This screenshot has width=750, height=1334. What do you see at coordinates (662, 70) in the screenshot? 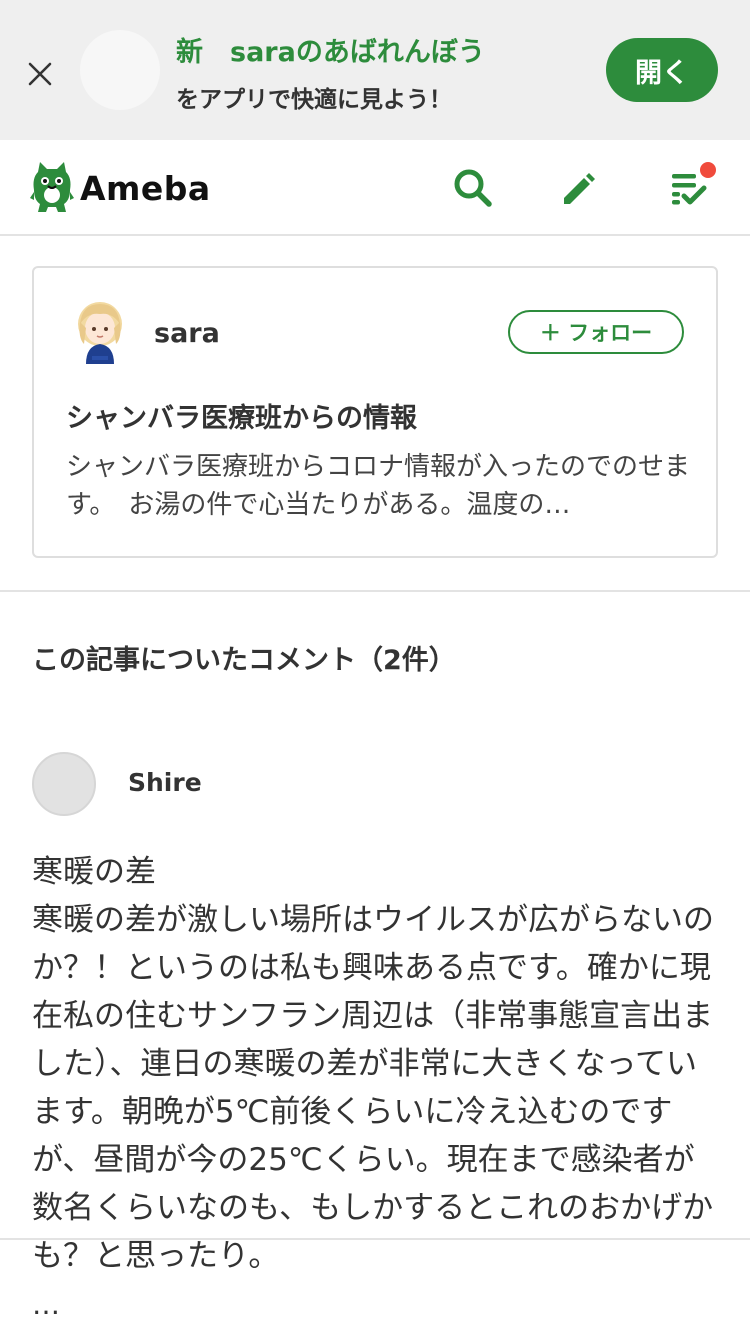
I see `open-app-button: 開く` at bounding box center [662, 70].